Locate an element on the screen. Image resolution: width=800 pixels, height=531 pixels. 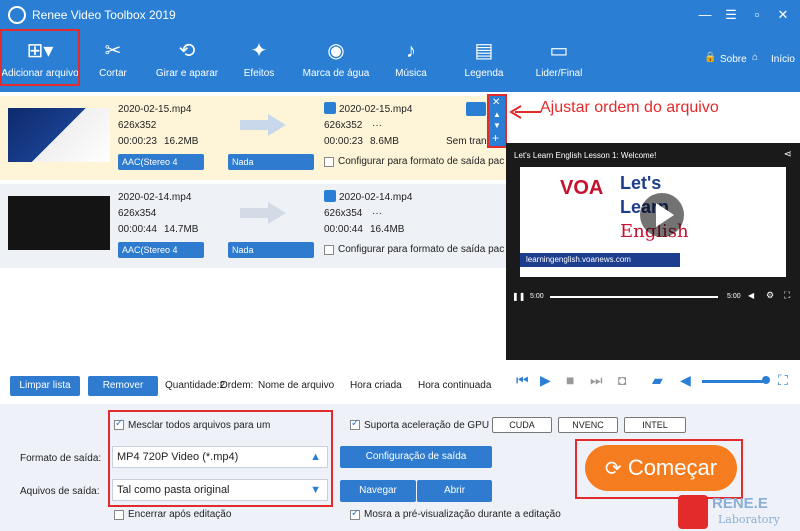
home-icon: ⌂ is located at coordinates (755, 57).